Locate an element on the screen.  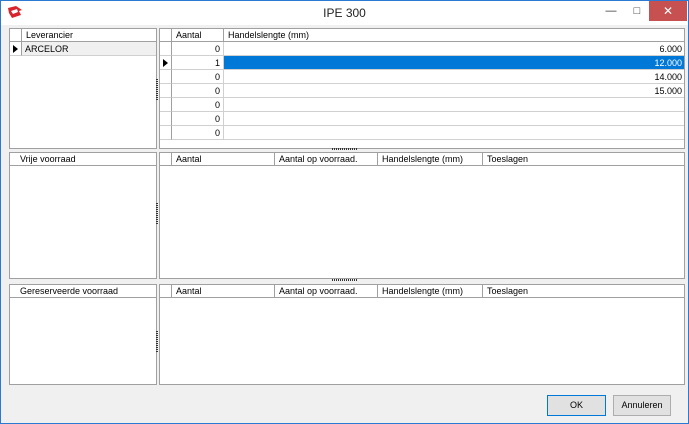
reserved-stock-list: Gereserveerde voorraad is located at coordinates (83, 334).